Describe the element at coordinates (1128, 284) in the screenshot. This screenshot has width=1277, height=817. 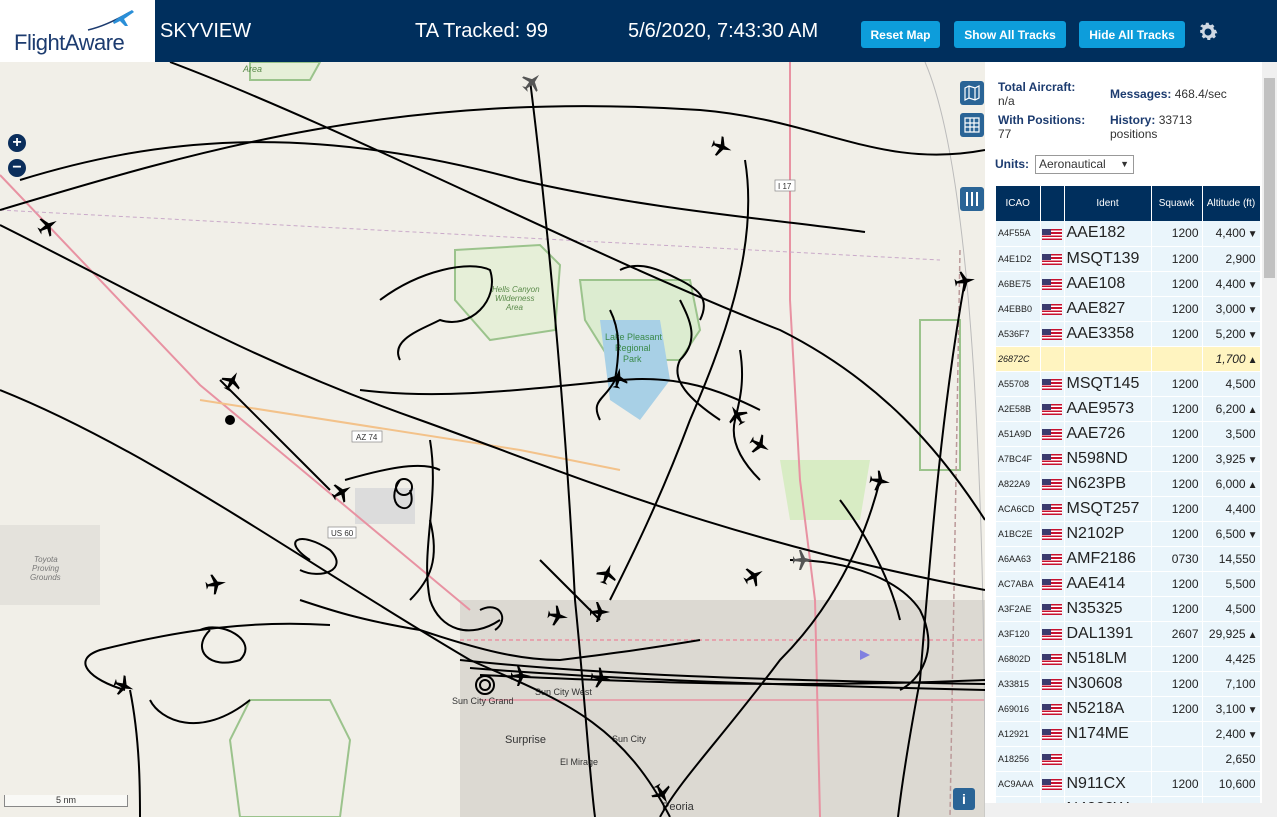
I see `table-row: A6BE75 AAE108 1200 4,400 ▼` at that location.